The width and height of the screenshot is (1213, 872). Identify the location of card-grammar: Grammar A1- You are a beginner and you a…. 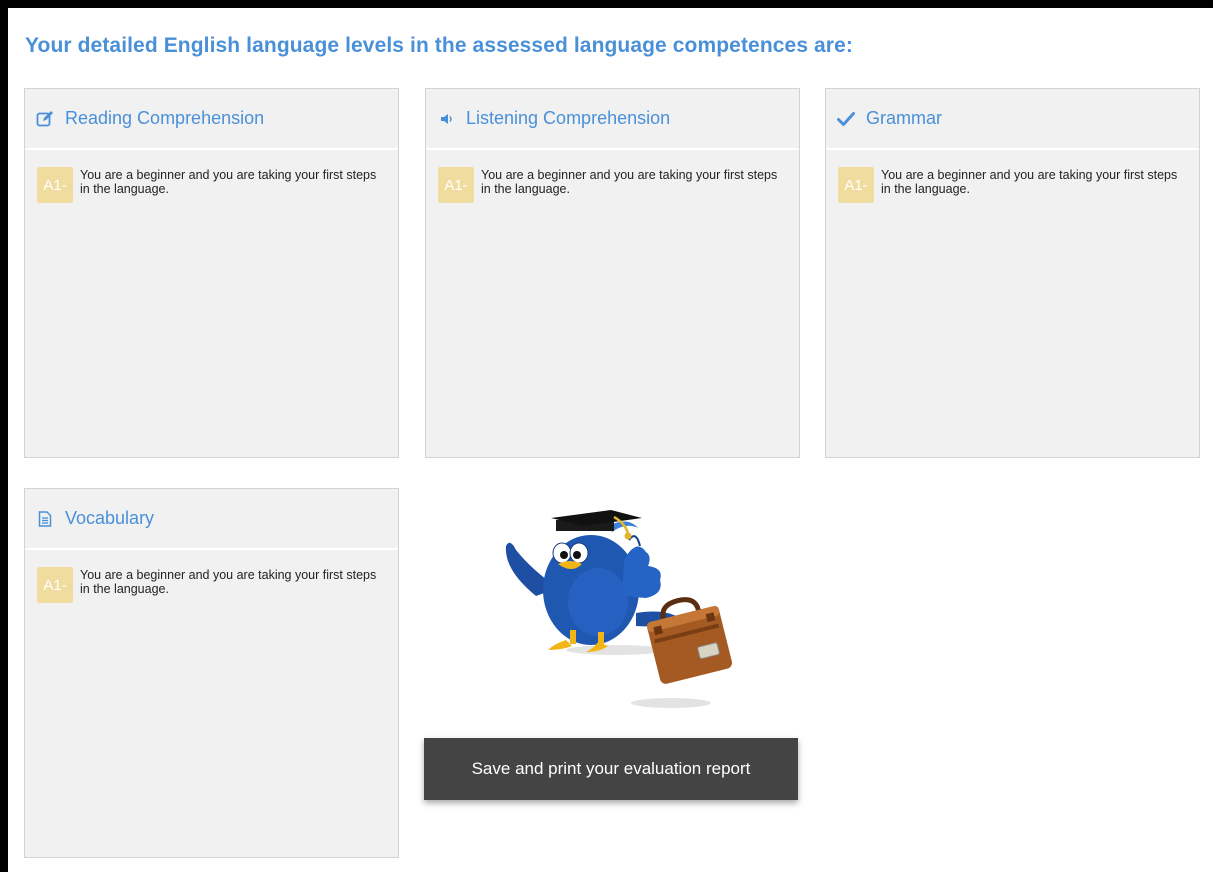
(1012, 273).